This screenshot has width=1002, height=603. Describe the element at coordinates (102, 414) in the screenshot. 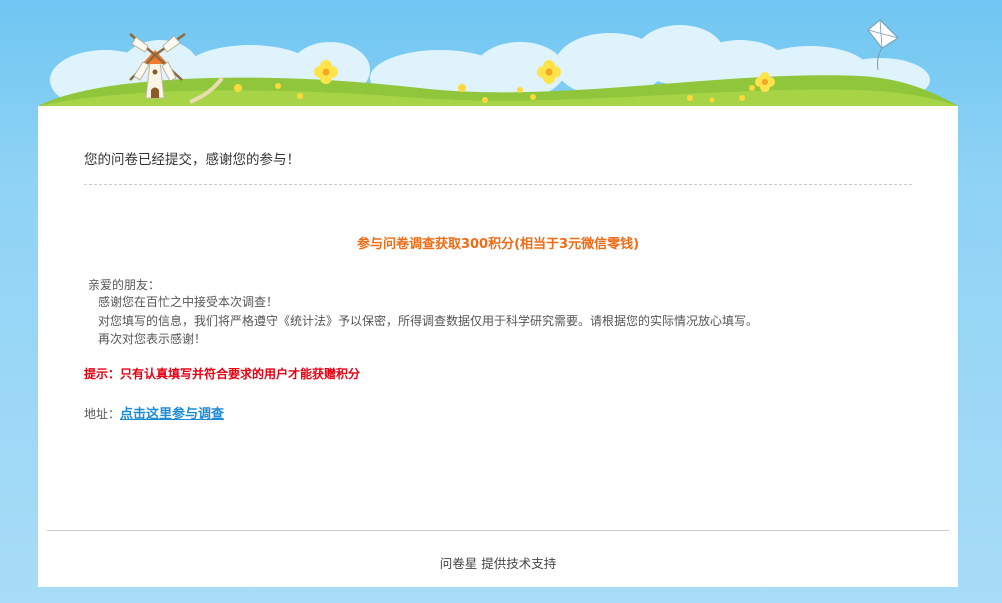

I see `address-label: 地址：` at that location.